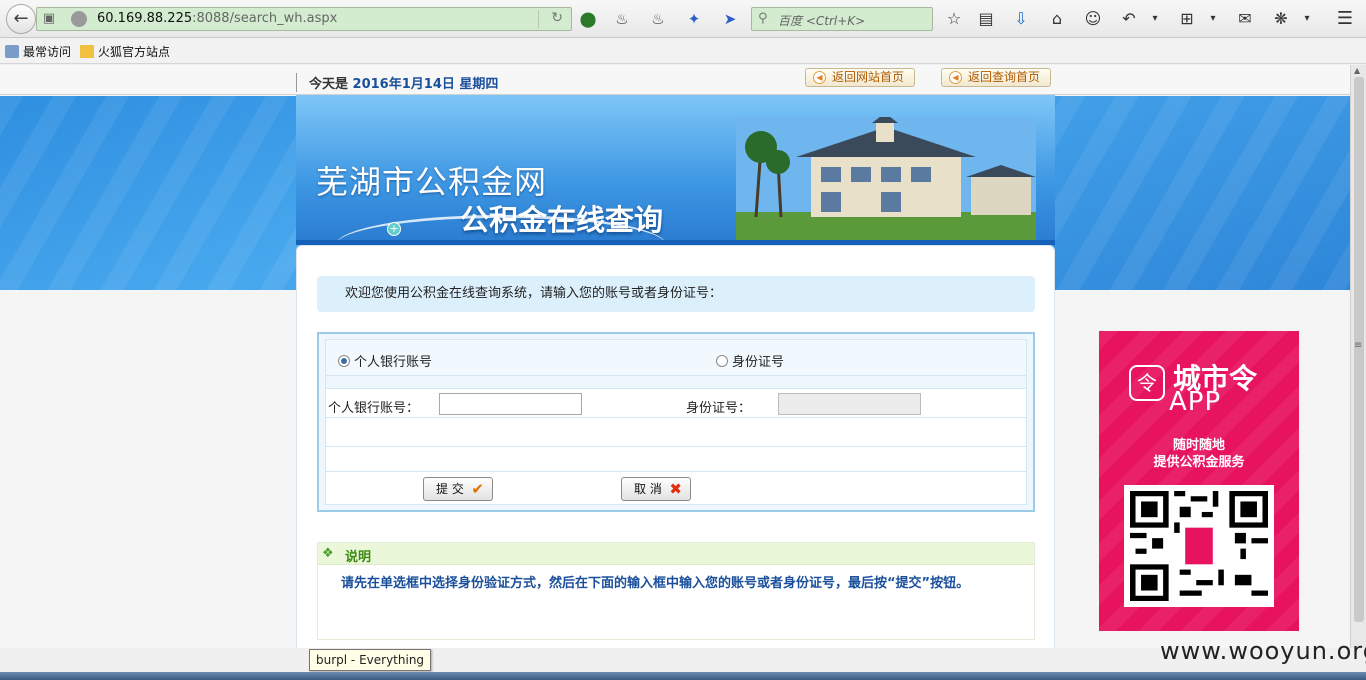 The height and width of the screenshot is (680, 1366). I want to click on search-icon: ⚲, so click(763, 18).